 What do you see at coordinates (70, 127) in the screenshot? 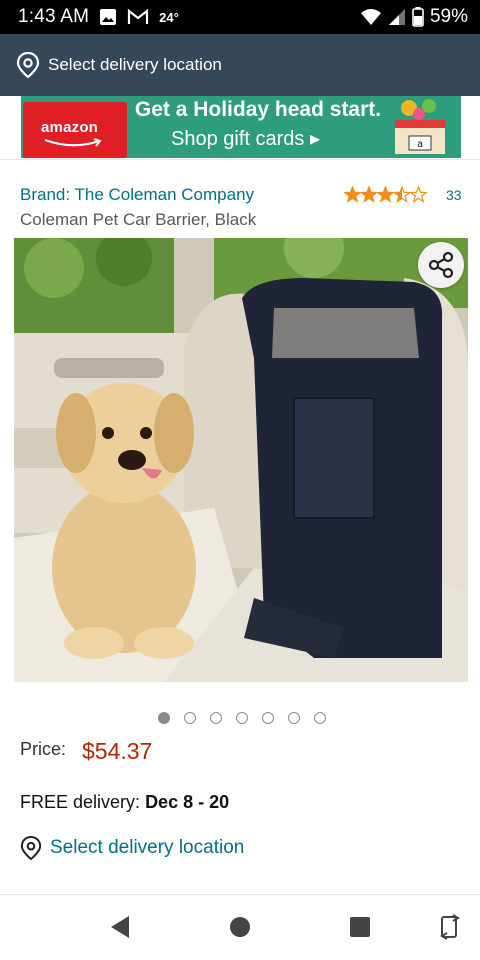
I see `amazon-logo: amazon` at bounding box center [70, 127].